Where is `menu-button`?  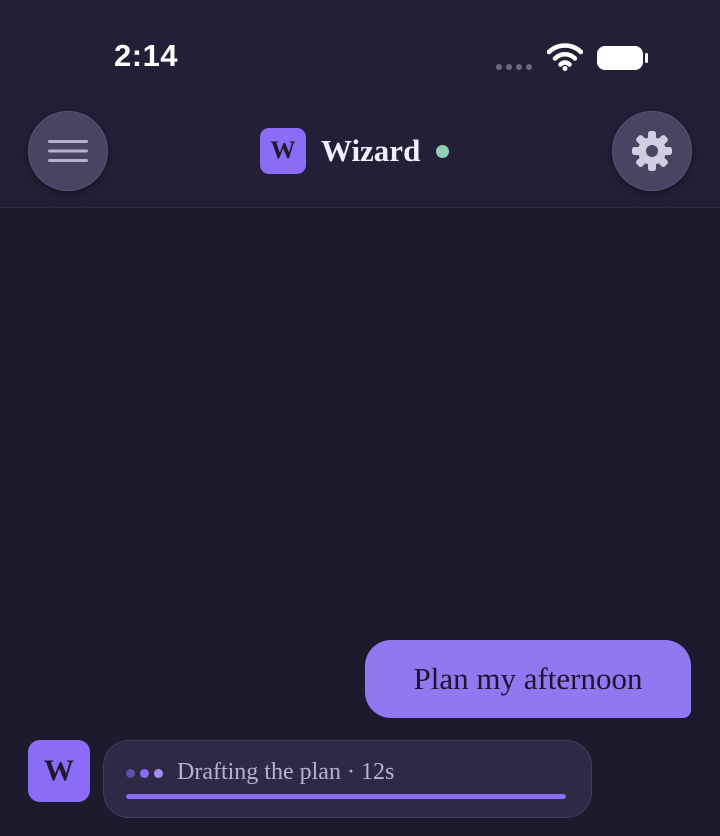
menu-button is located at coordinates (68, 151).